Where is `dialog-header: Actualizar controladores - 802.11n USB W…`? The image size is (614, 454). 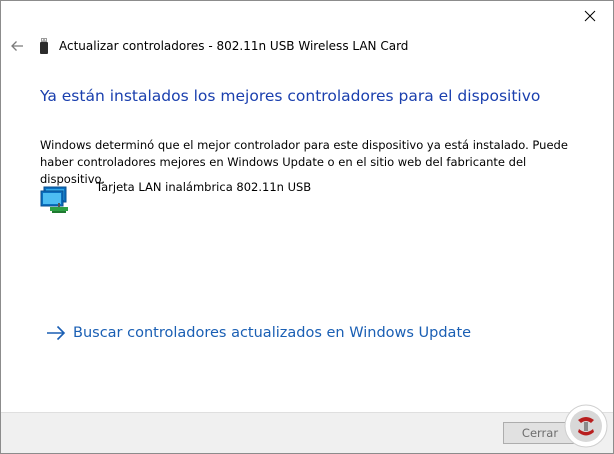 dialog-header: Actualizar controladores - 802.11n USB W… is located at coordinates (307, 46).